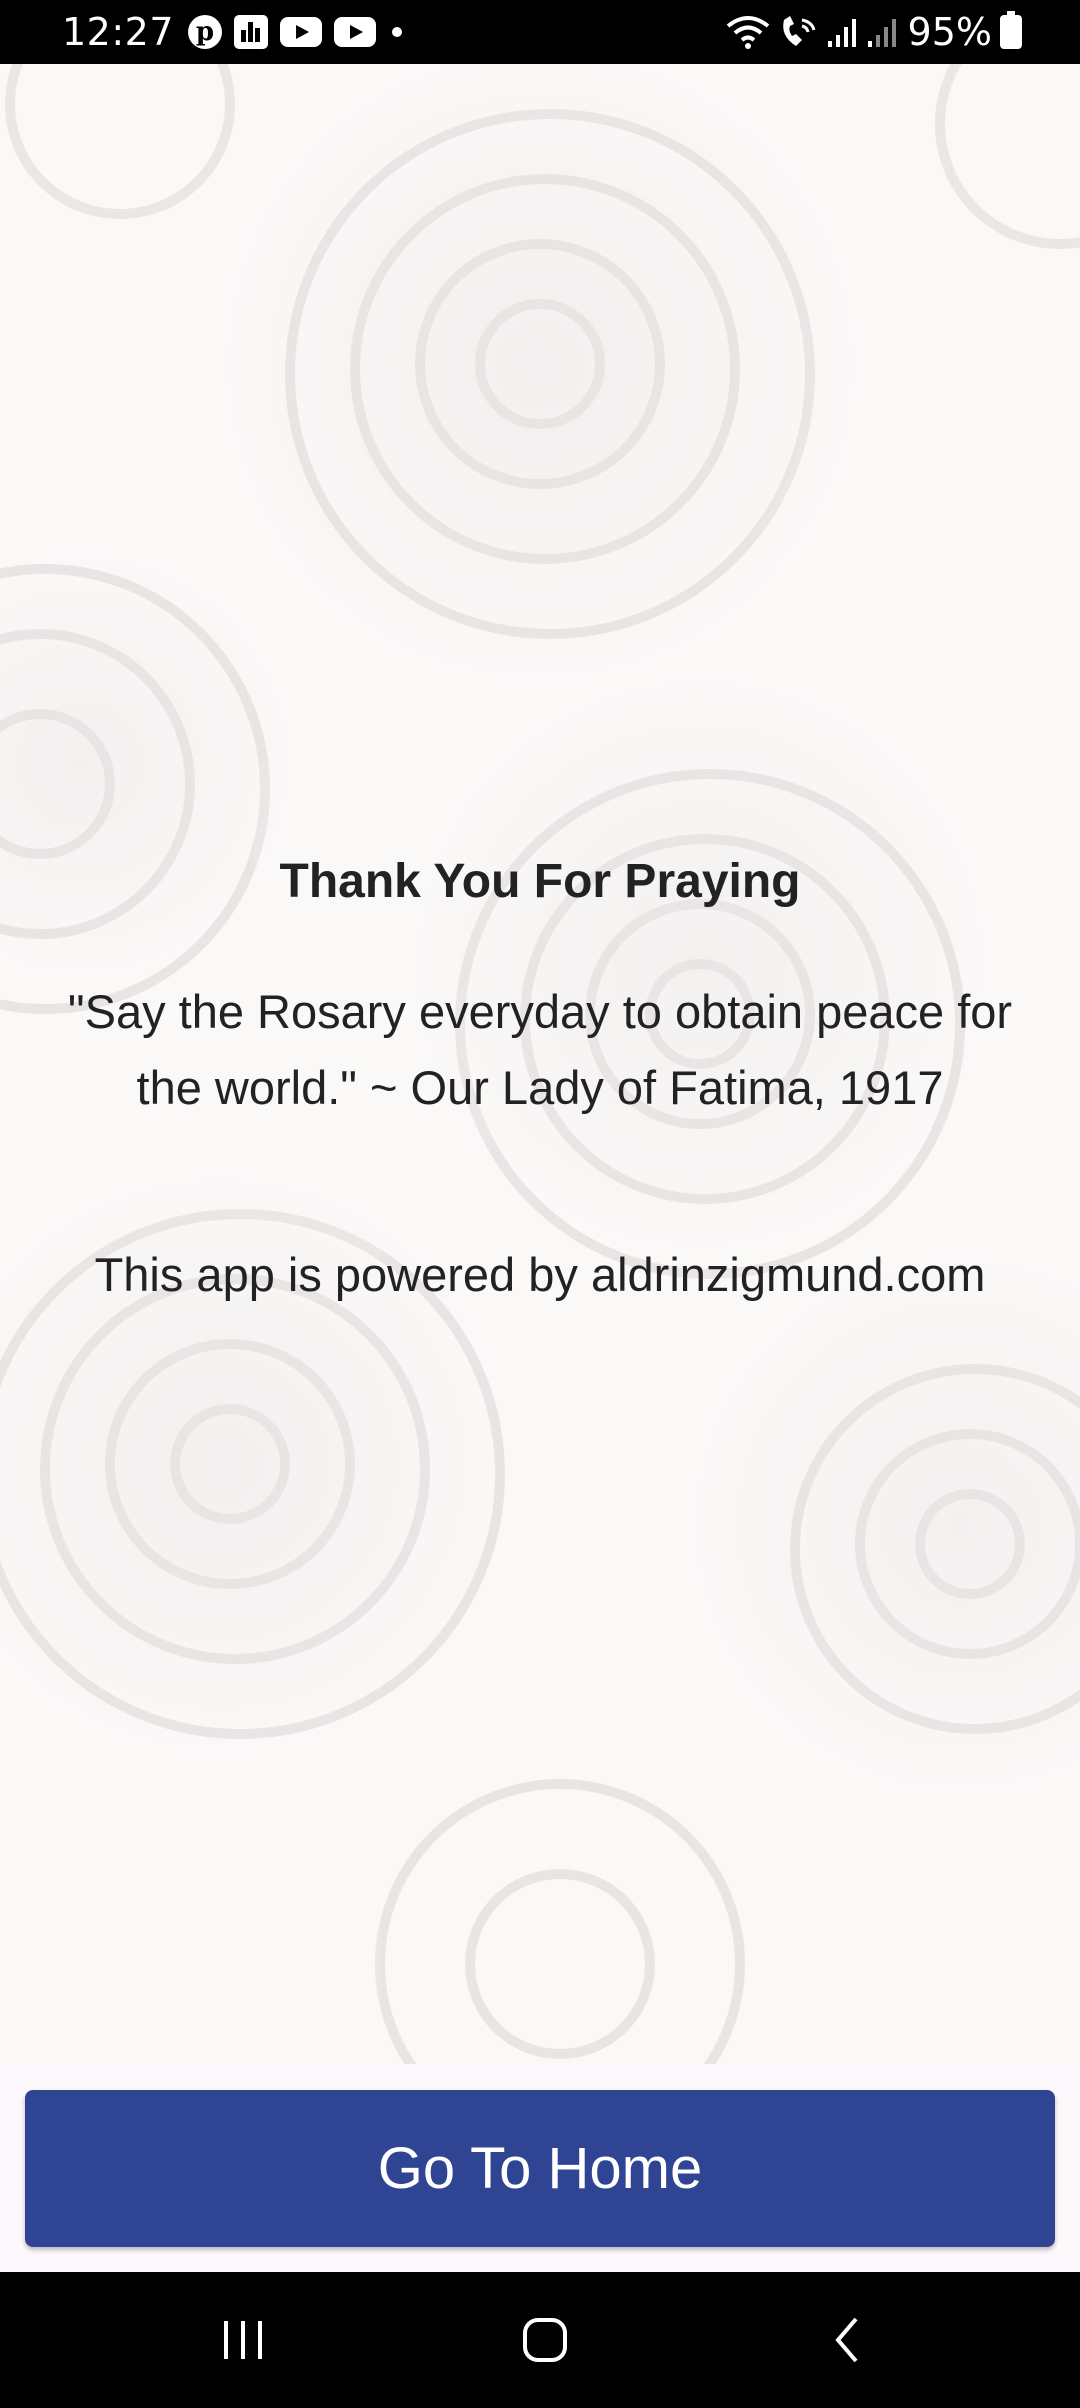 The height and width of the screenshot is (2408, 1080). Describe the element at coordinates (540, 32) in the screenshot. I see `status-bar: 12:27 p 95%` at that location.